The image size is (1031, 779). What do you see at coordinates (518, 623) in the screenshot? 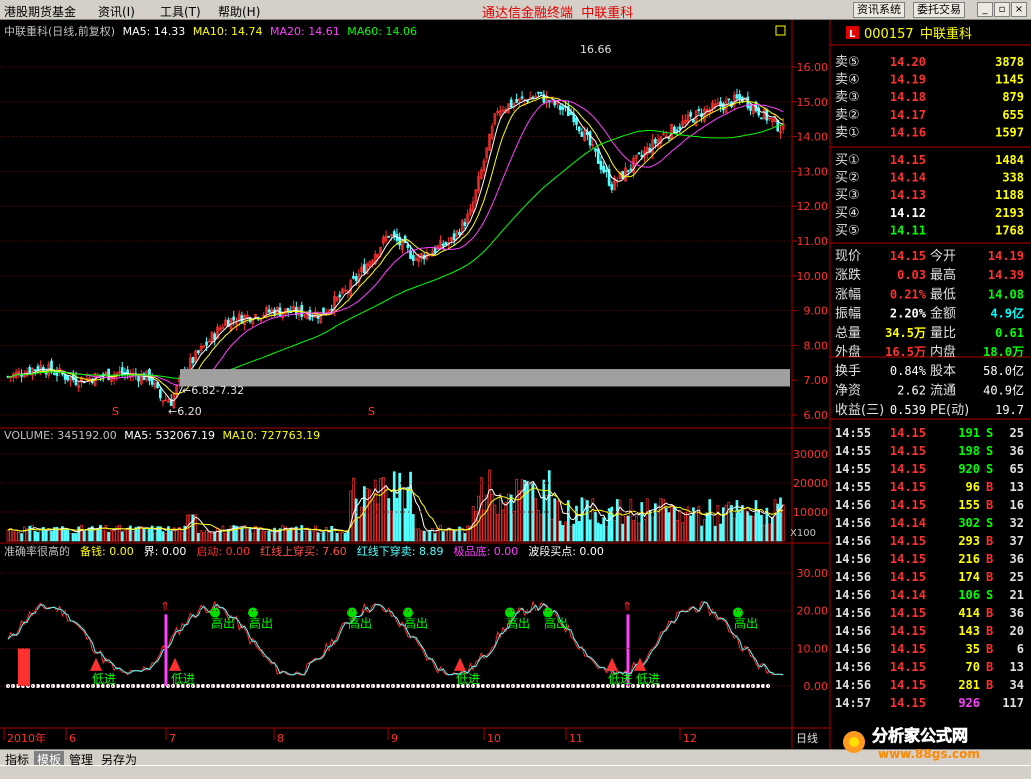
I see `sell-label: 高出` at bounding box center [518, 623].